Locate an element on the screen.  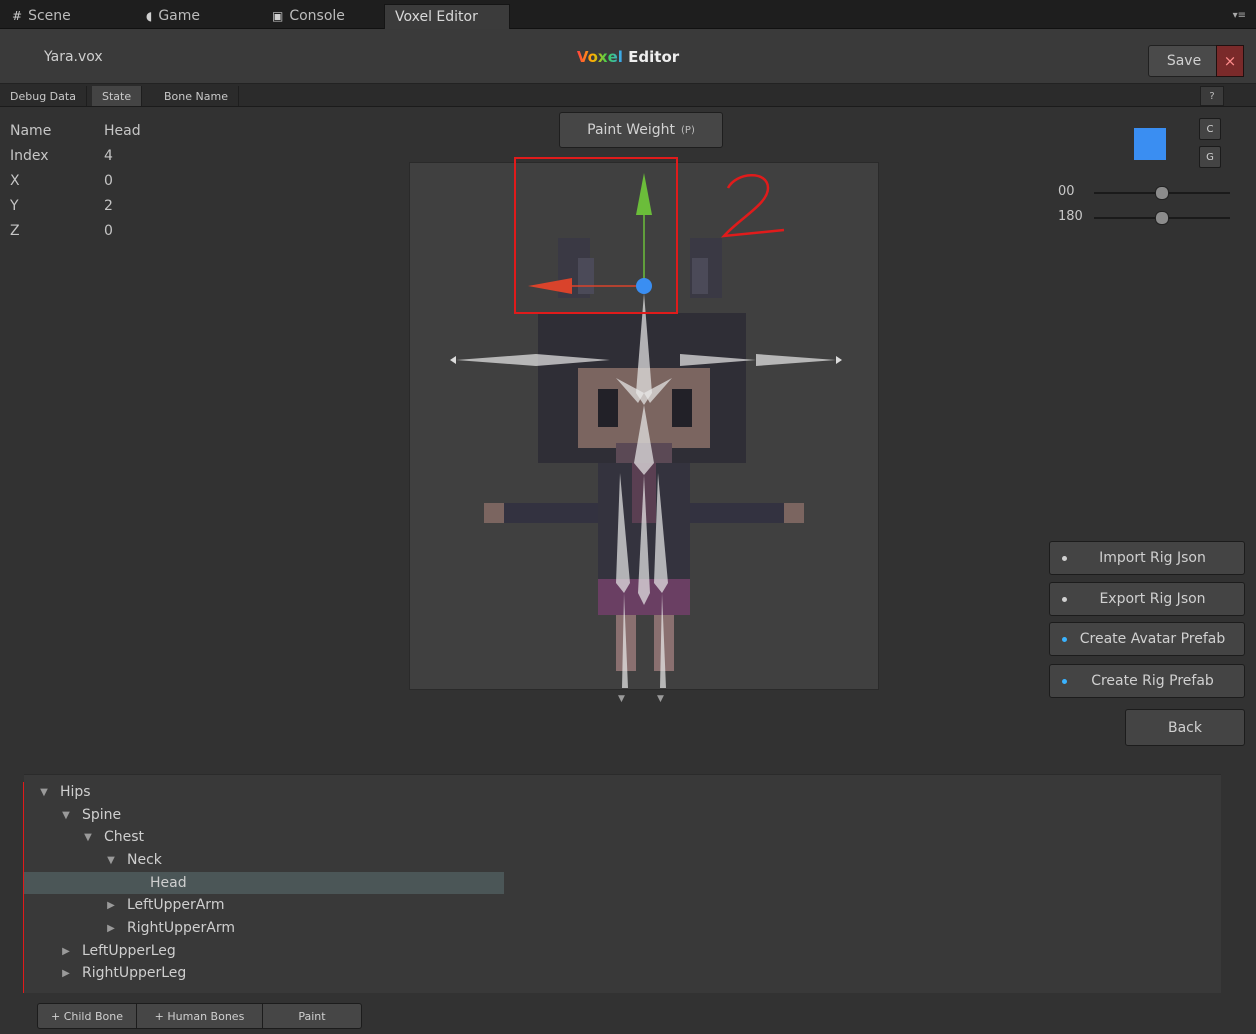
pacman-icon: ◖ is located at coordinates (149, 16).